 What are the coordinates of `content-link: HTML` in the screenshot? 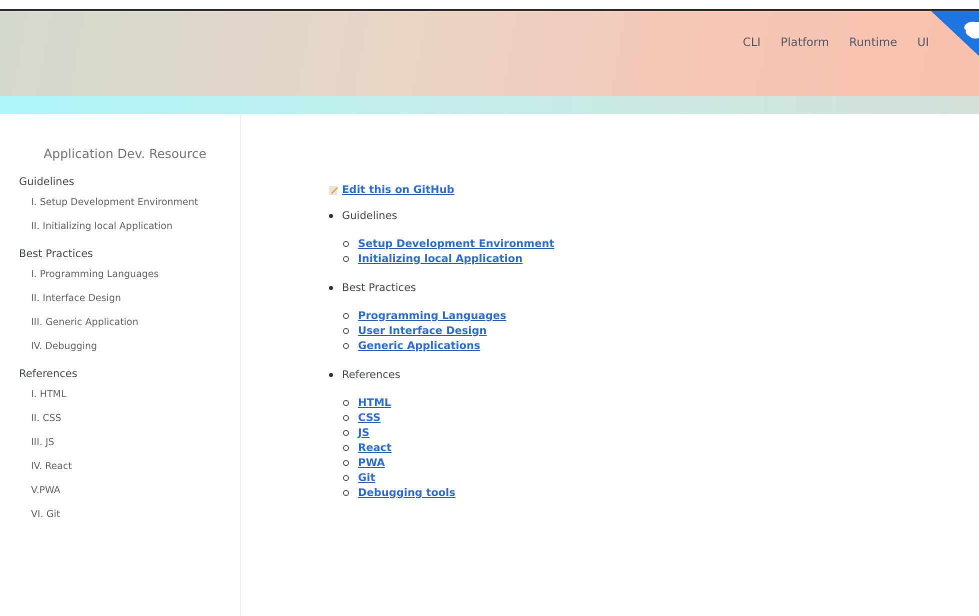 It's located at (375, 402).